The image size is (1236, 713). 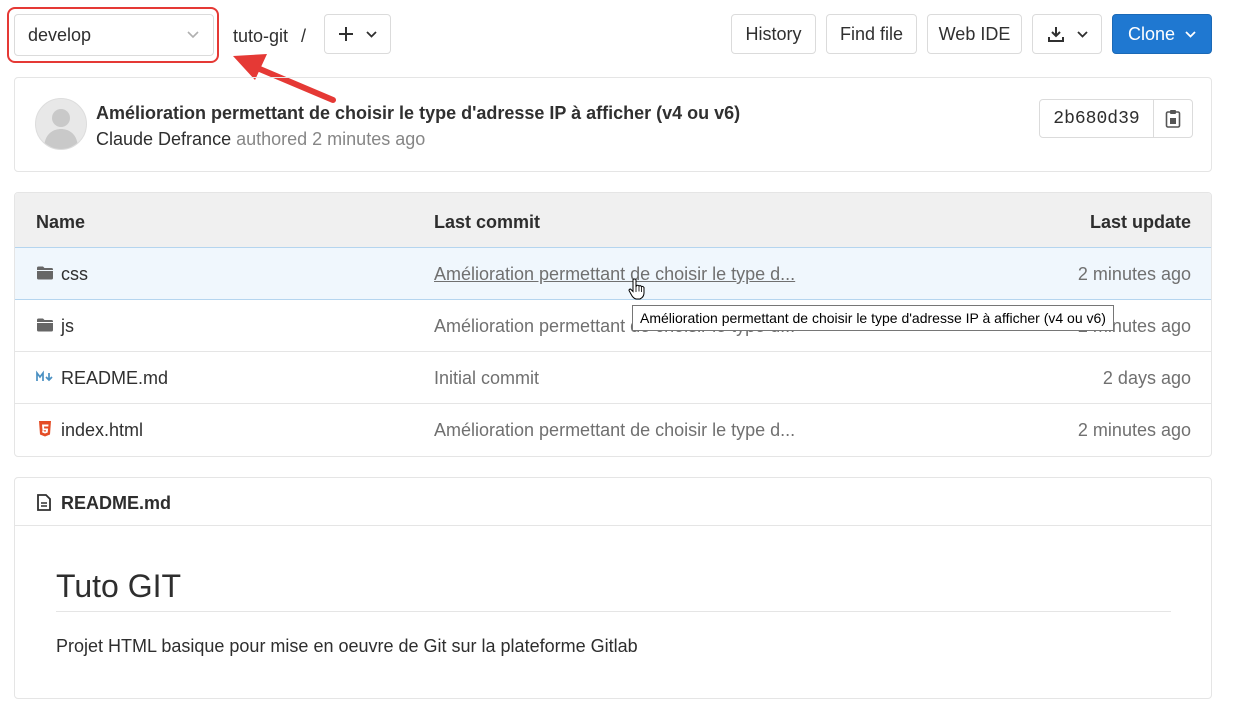 What do you see at coordinates (871, 34) in the screenshot?
I see `find-file-button: Find file` at bounding box center [871, 34].